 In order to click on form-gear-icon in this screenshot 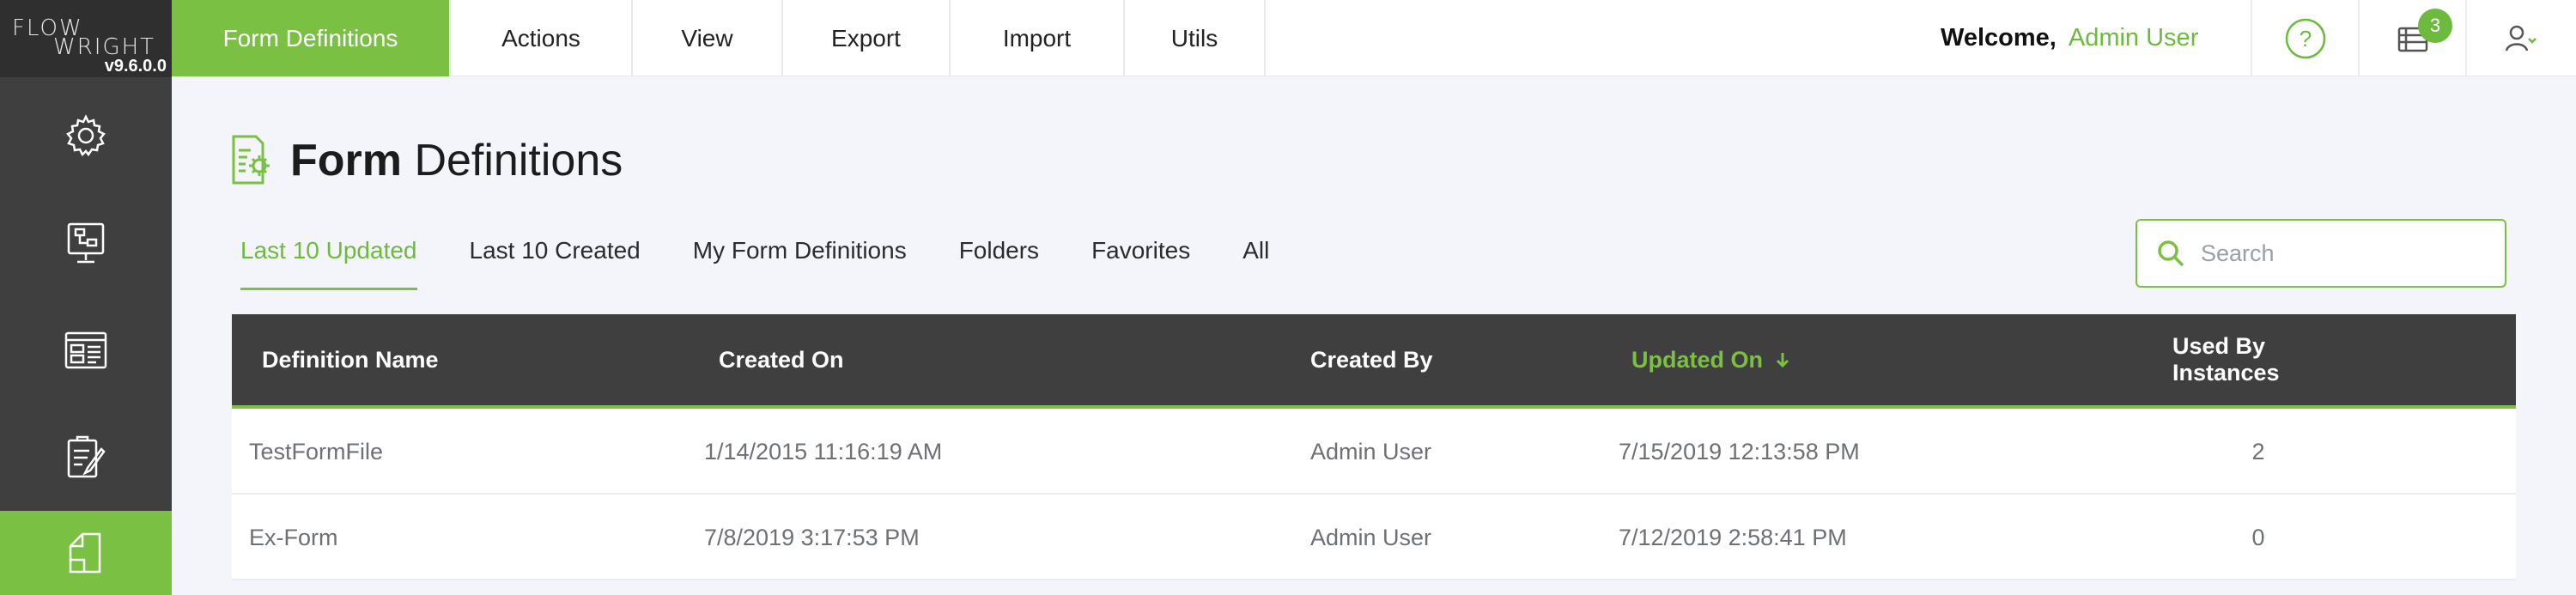, I will do `click(251, 160)`.